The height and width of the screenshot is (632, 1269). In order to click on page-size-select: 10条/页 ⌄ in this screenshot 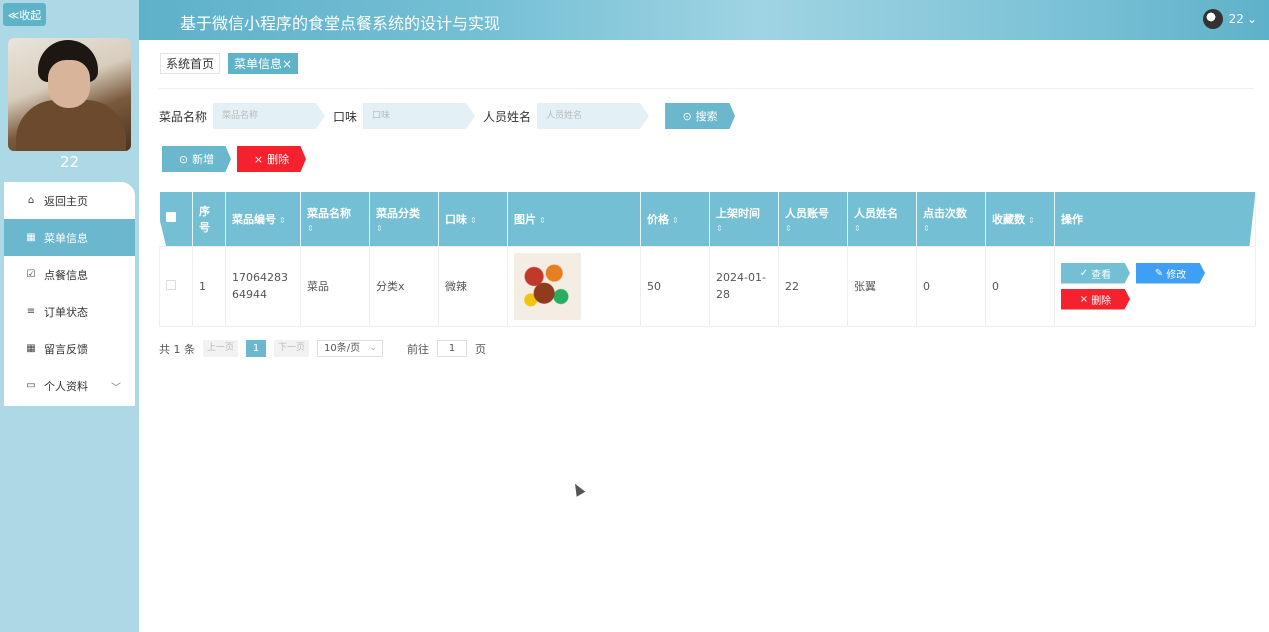, I will do `click(350, 348)`.